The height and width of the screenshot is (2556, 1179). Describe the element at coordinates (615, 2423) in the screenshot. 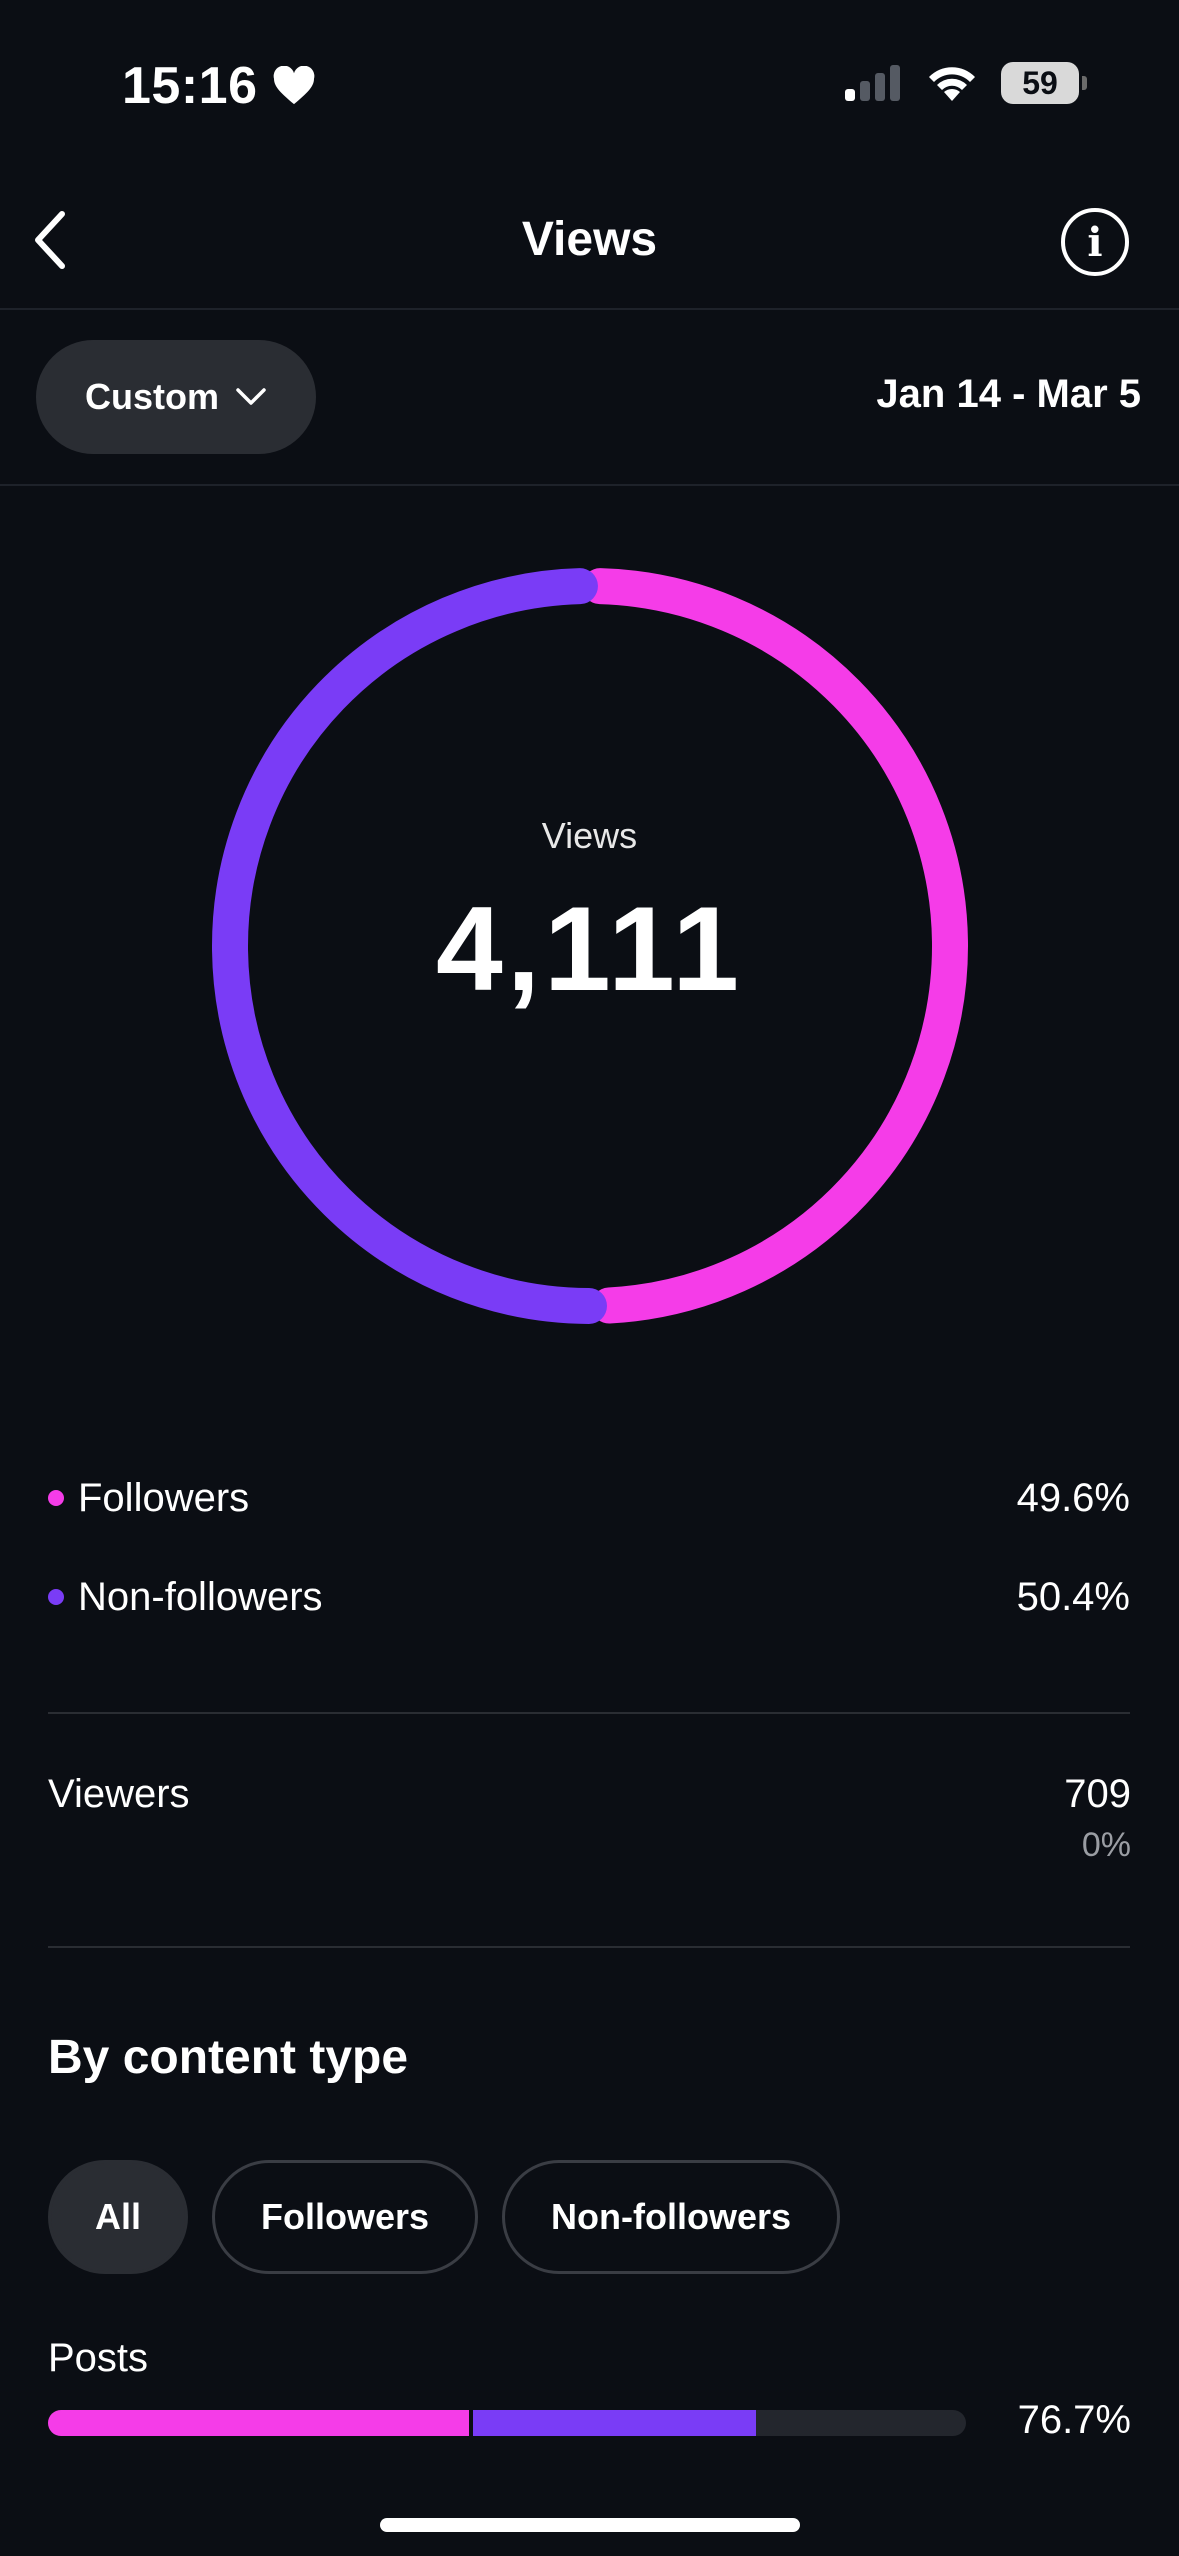

I see `posts-non-followers-segment` at that location.